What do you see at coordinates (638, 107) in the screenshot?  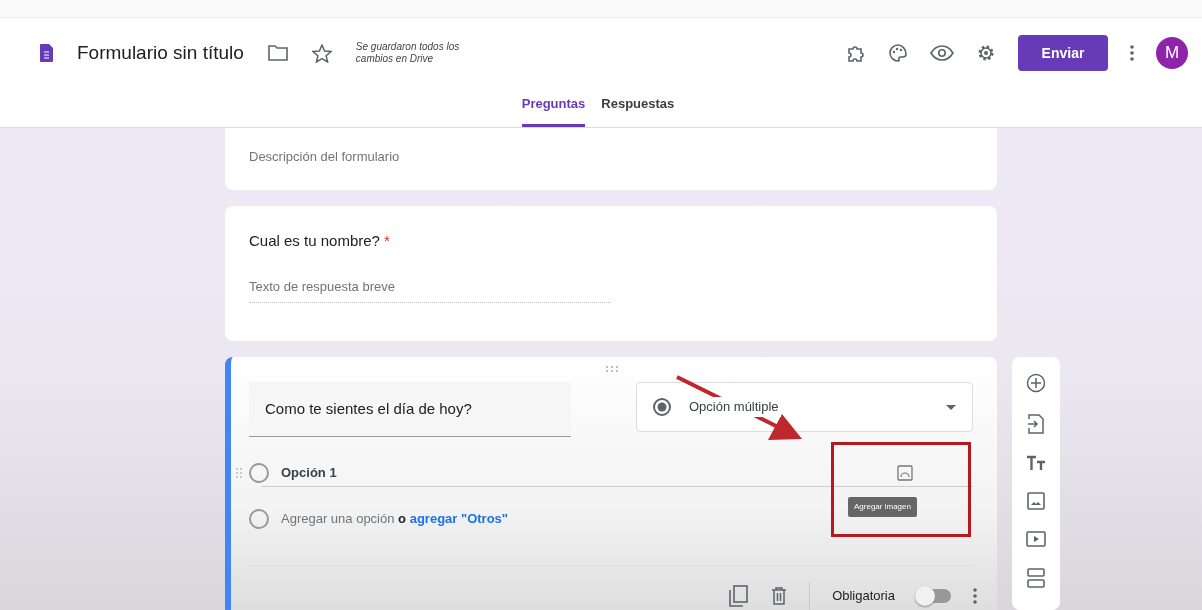 I see `tab: Respuestas` at bounding box center [638, 107].